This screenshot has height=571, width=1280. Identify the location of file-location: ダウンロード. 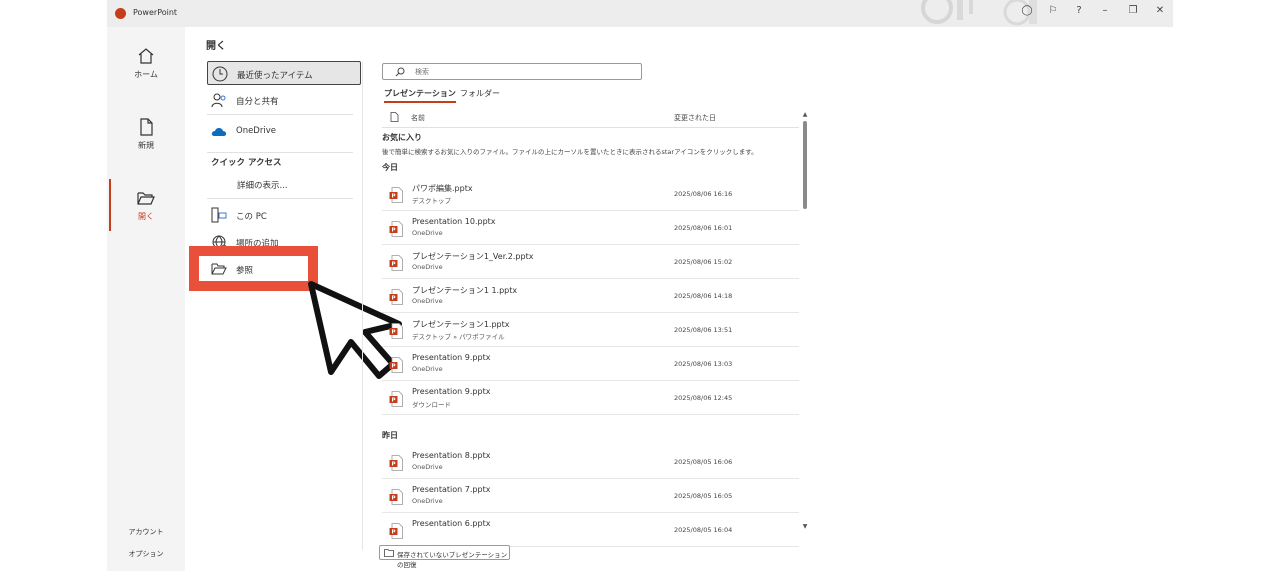
(431, 405).